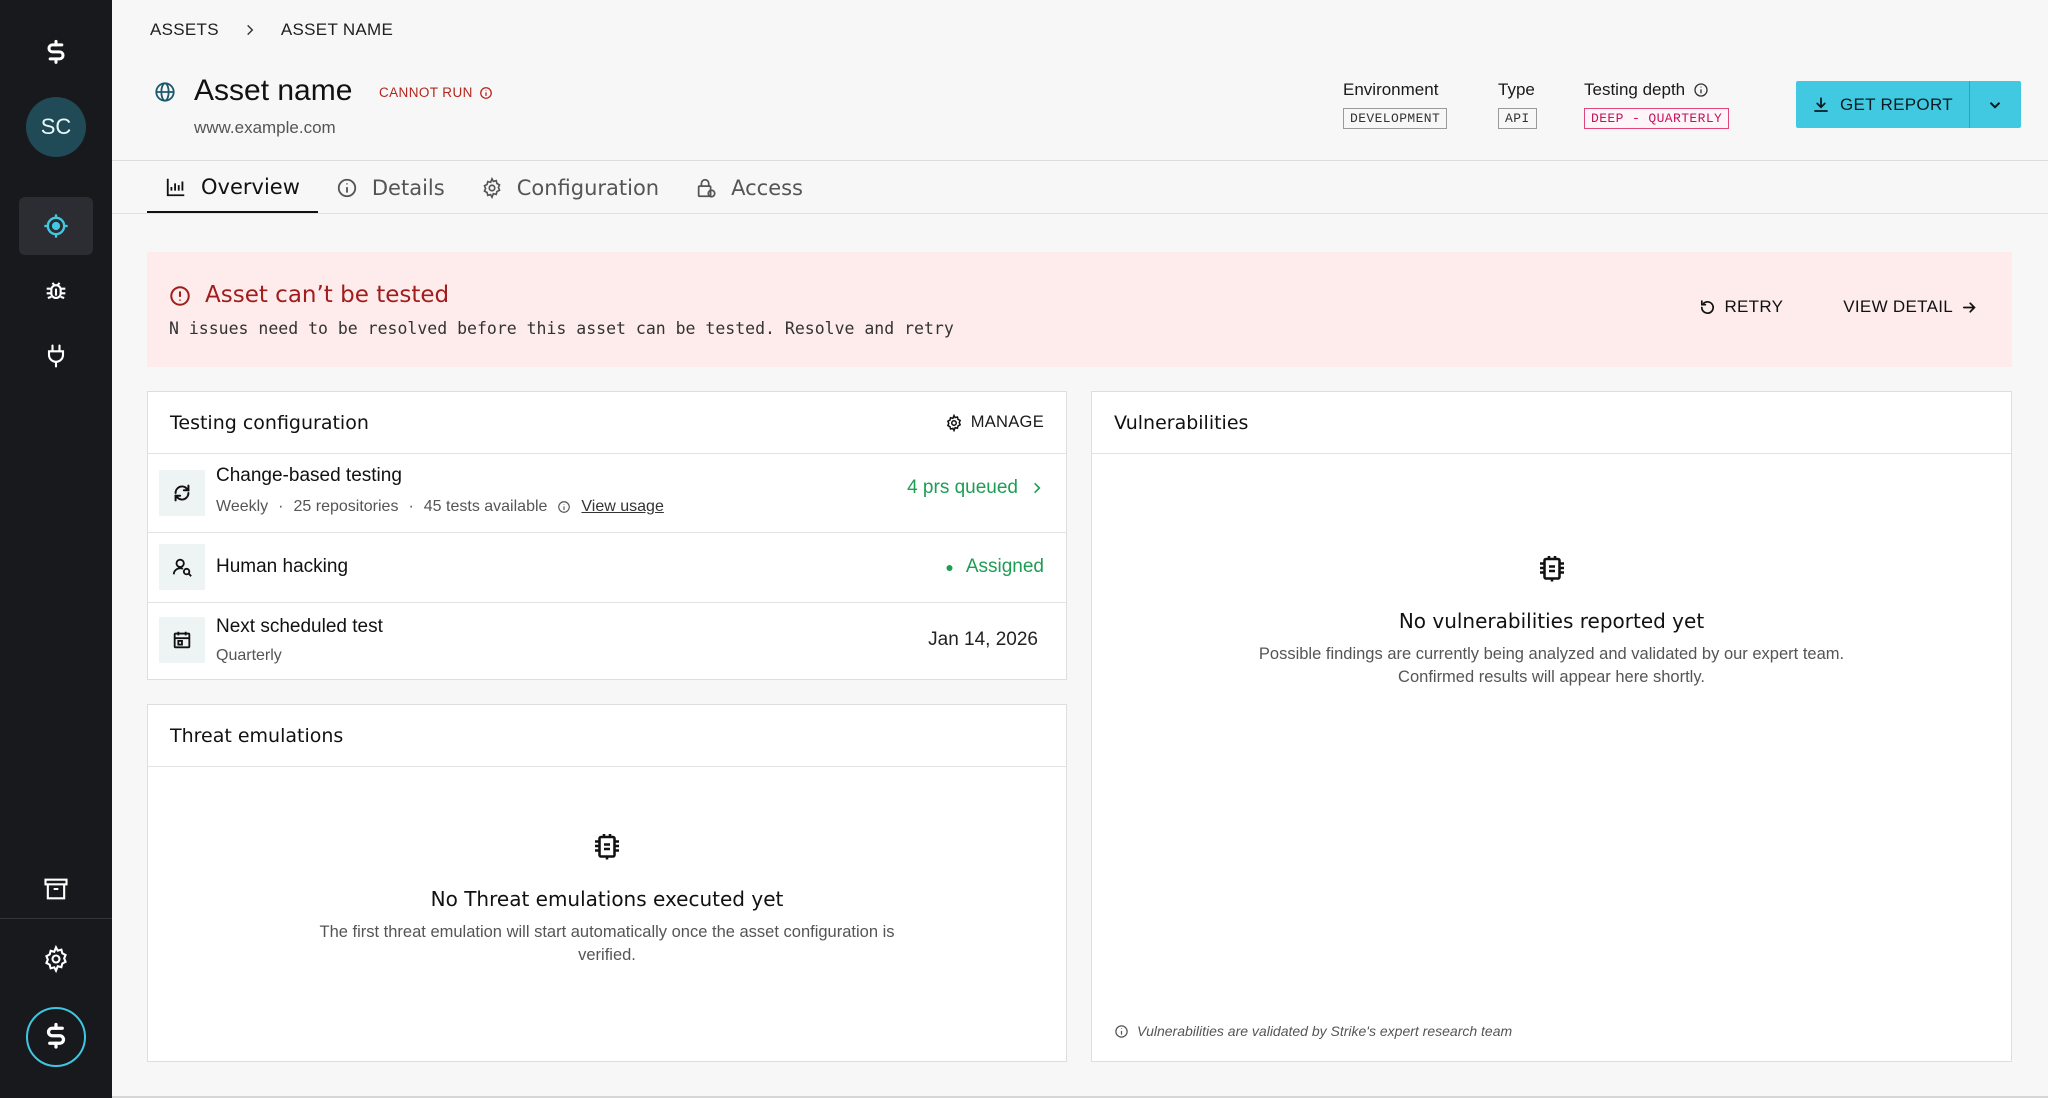 The width and height of the screenshot is (2048, 1098). What do you see at coordinates (1898, 306) in the screenshot?
I see `view-detail-label: VIEW DETAIL` at bounding box center [1898, 306].